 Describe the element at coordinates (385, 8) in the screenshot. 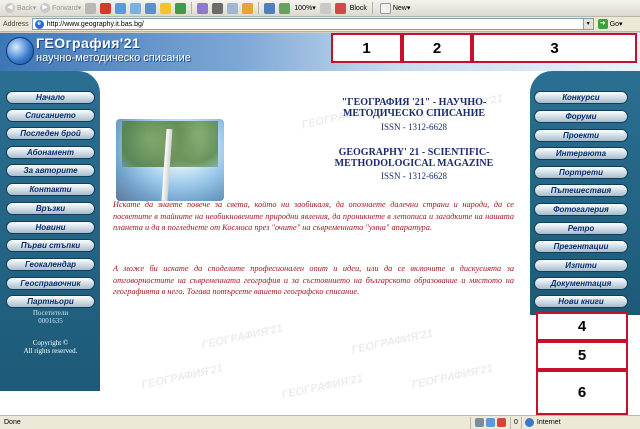

I see `new-page-icon` at that location.